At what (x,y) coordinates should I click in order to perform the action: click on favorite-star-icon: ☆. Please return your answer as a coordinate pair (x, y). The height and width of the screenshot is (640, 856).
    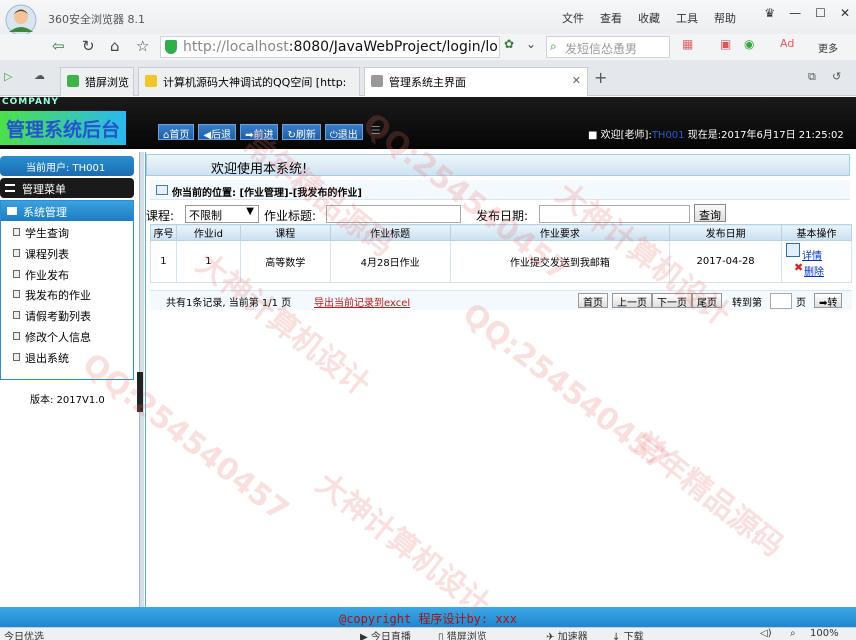
    Looking at the image, I should click on (142, 46).